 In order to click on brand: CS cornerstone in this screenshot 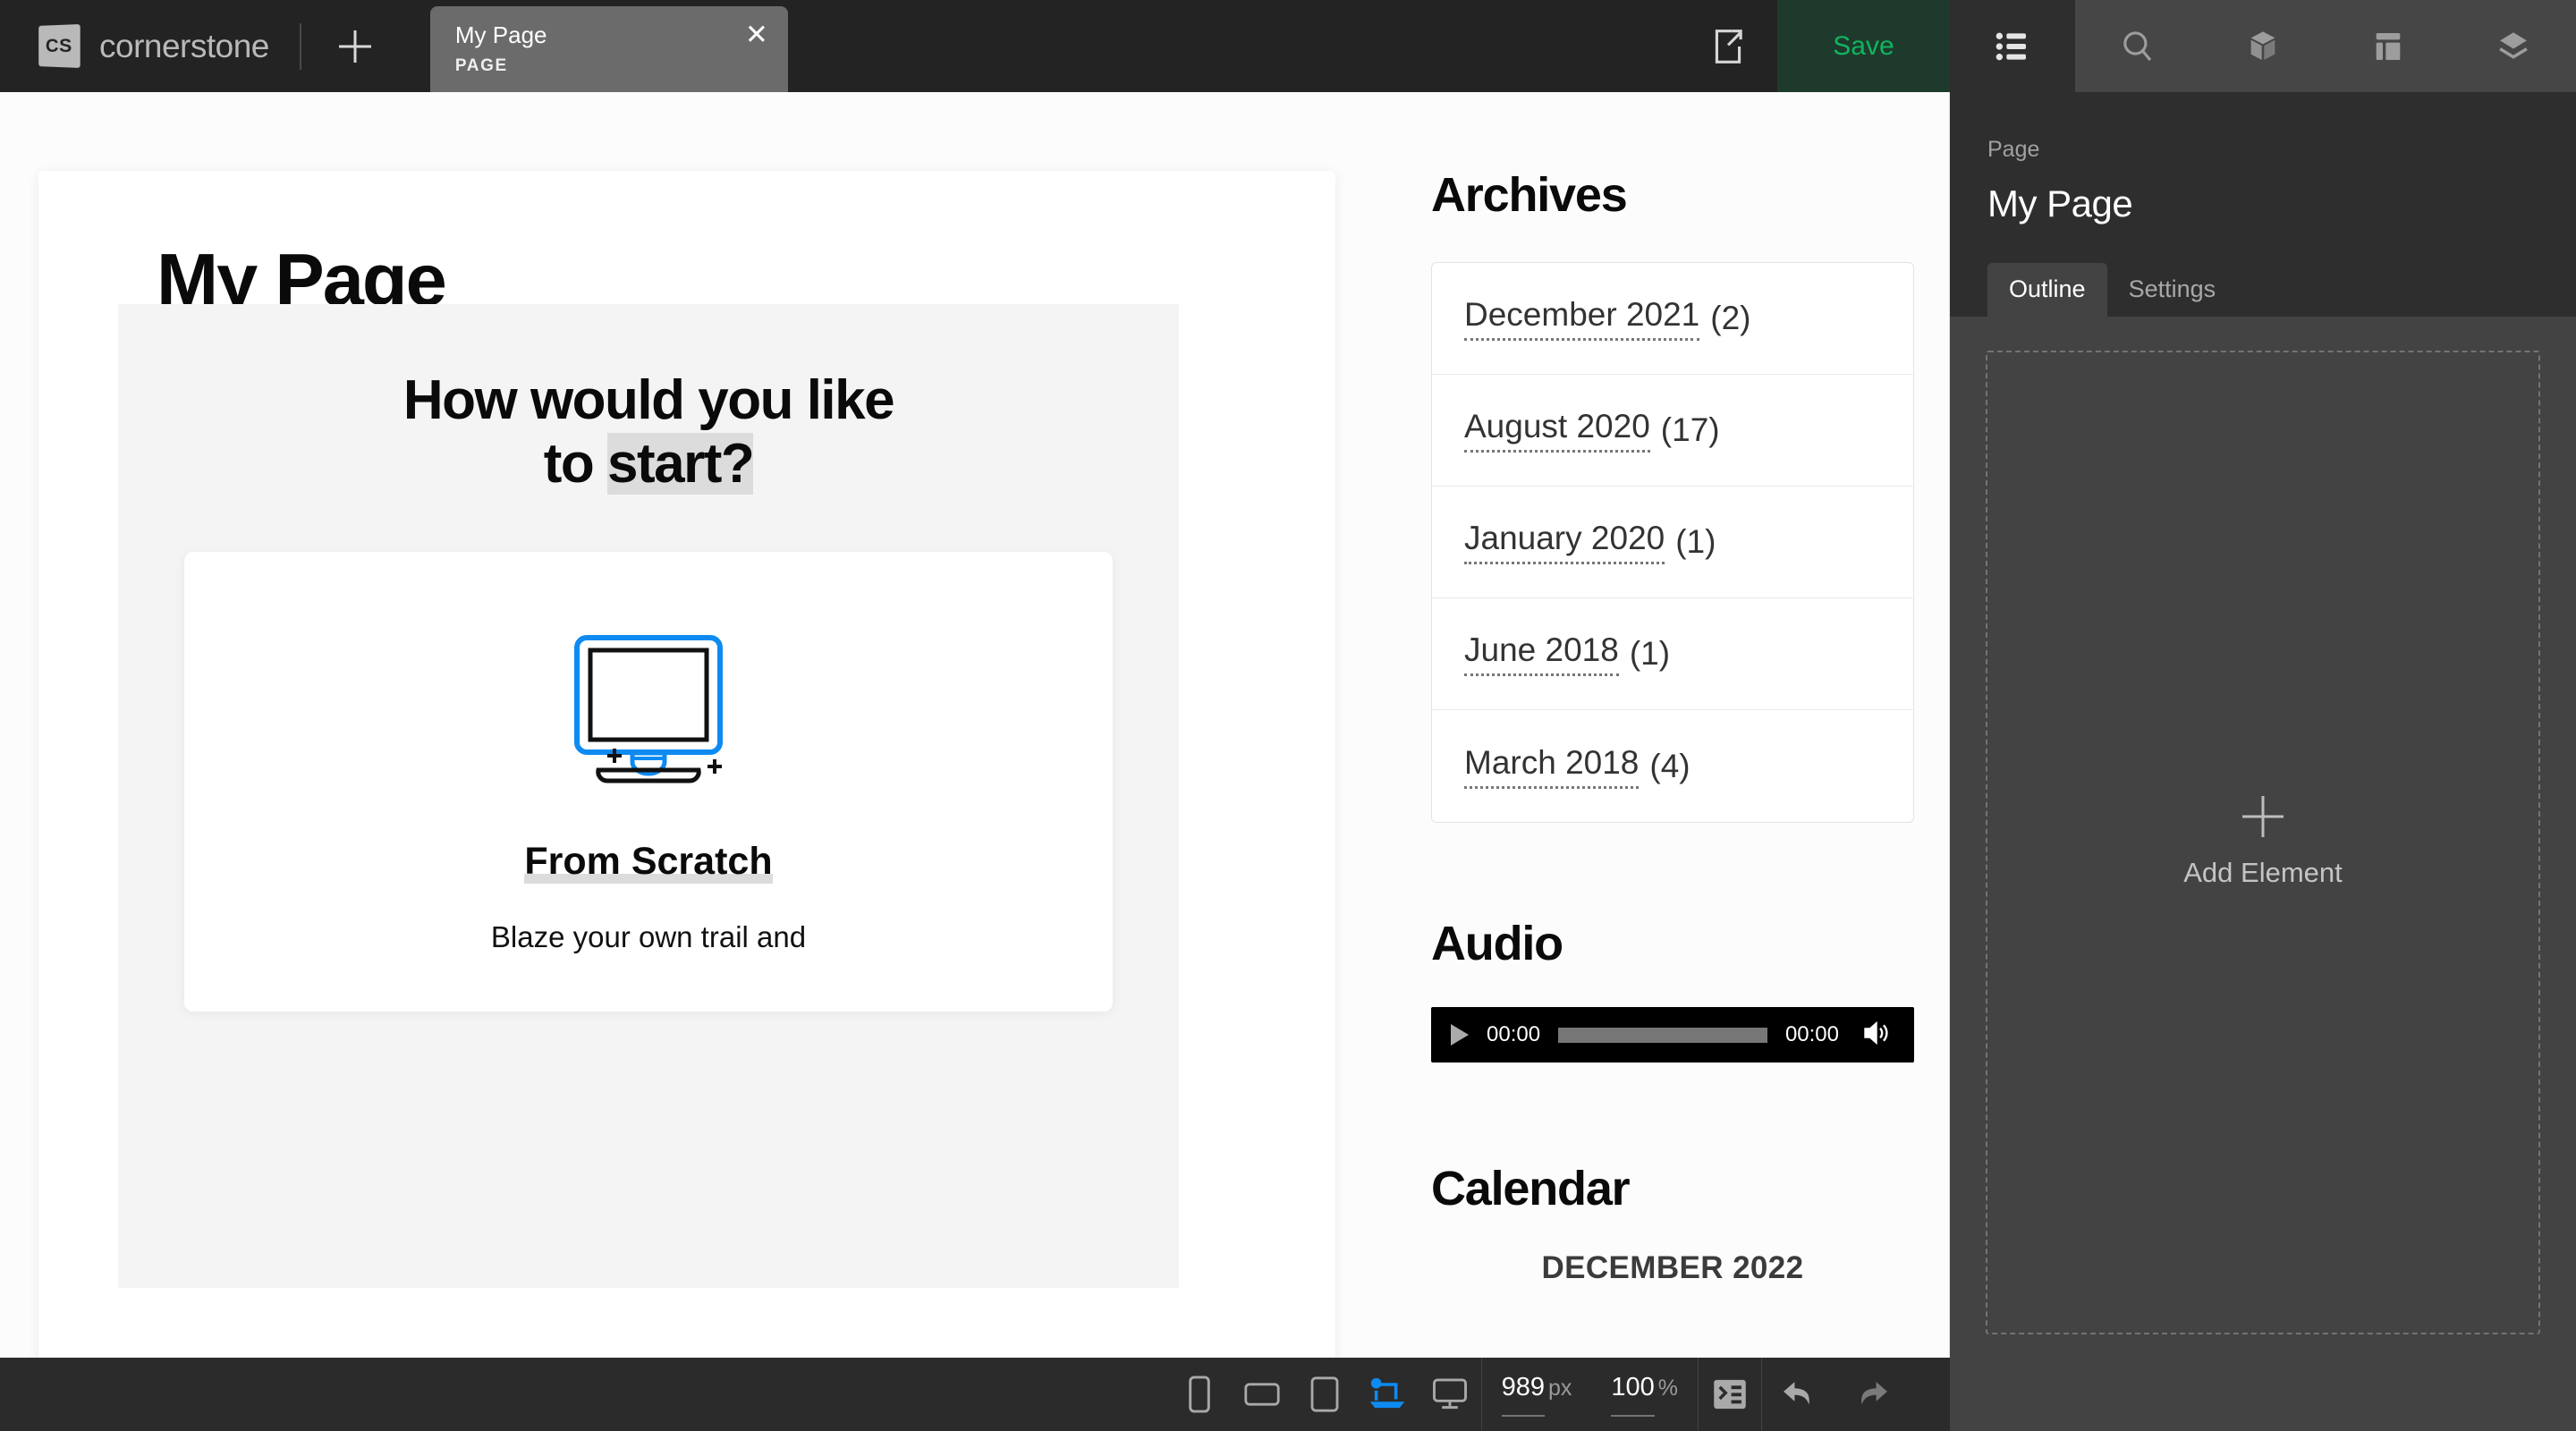, I will do `click(134, 46)`.